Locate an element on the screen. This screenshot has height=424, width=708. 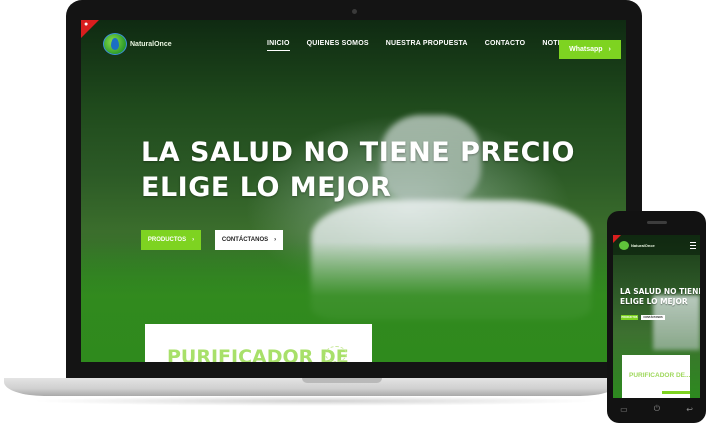
contact-button-label: CONTÁCTANOS is located at coordinates (245, 240).